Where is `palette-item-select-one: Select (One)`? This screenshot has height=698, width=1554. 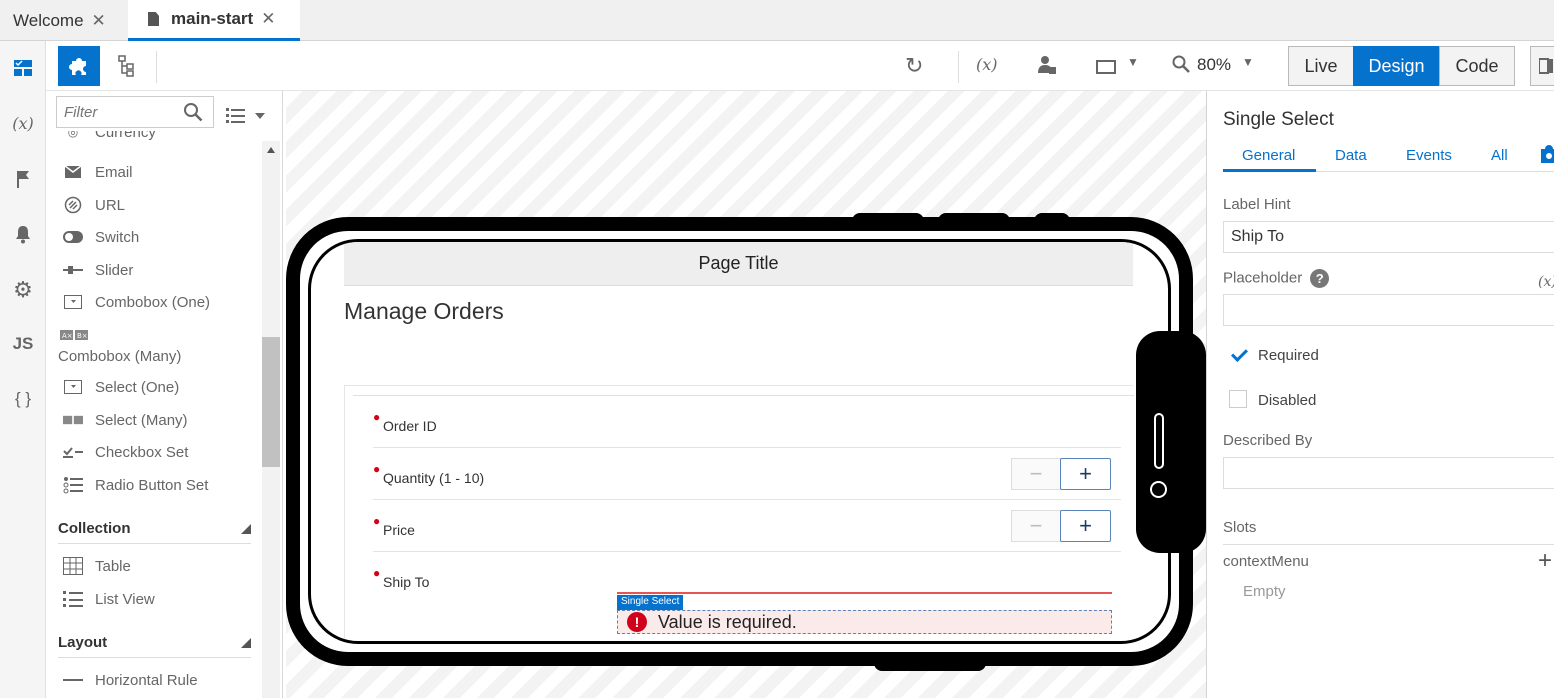 palette-item-select-one: Select (One) is located at coordinates (121, 387).